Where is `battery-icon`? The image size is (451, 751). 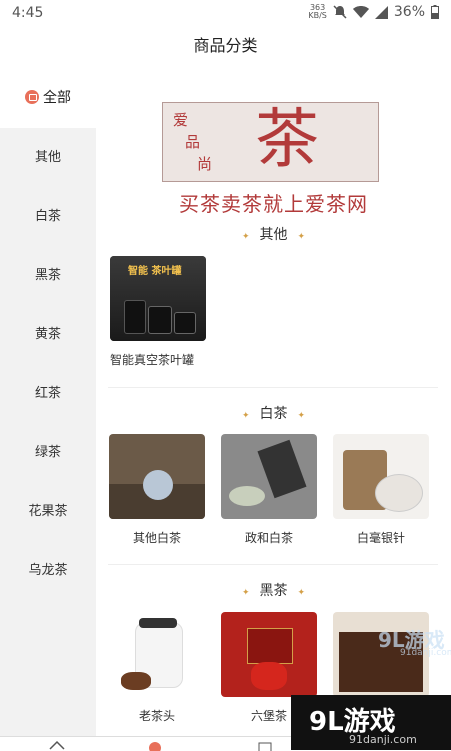 battery-icon is located at coordinates (435, 12).